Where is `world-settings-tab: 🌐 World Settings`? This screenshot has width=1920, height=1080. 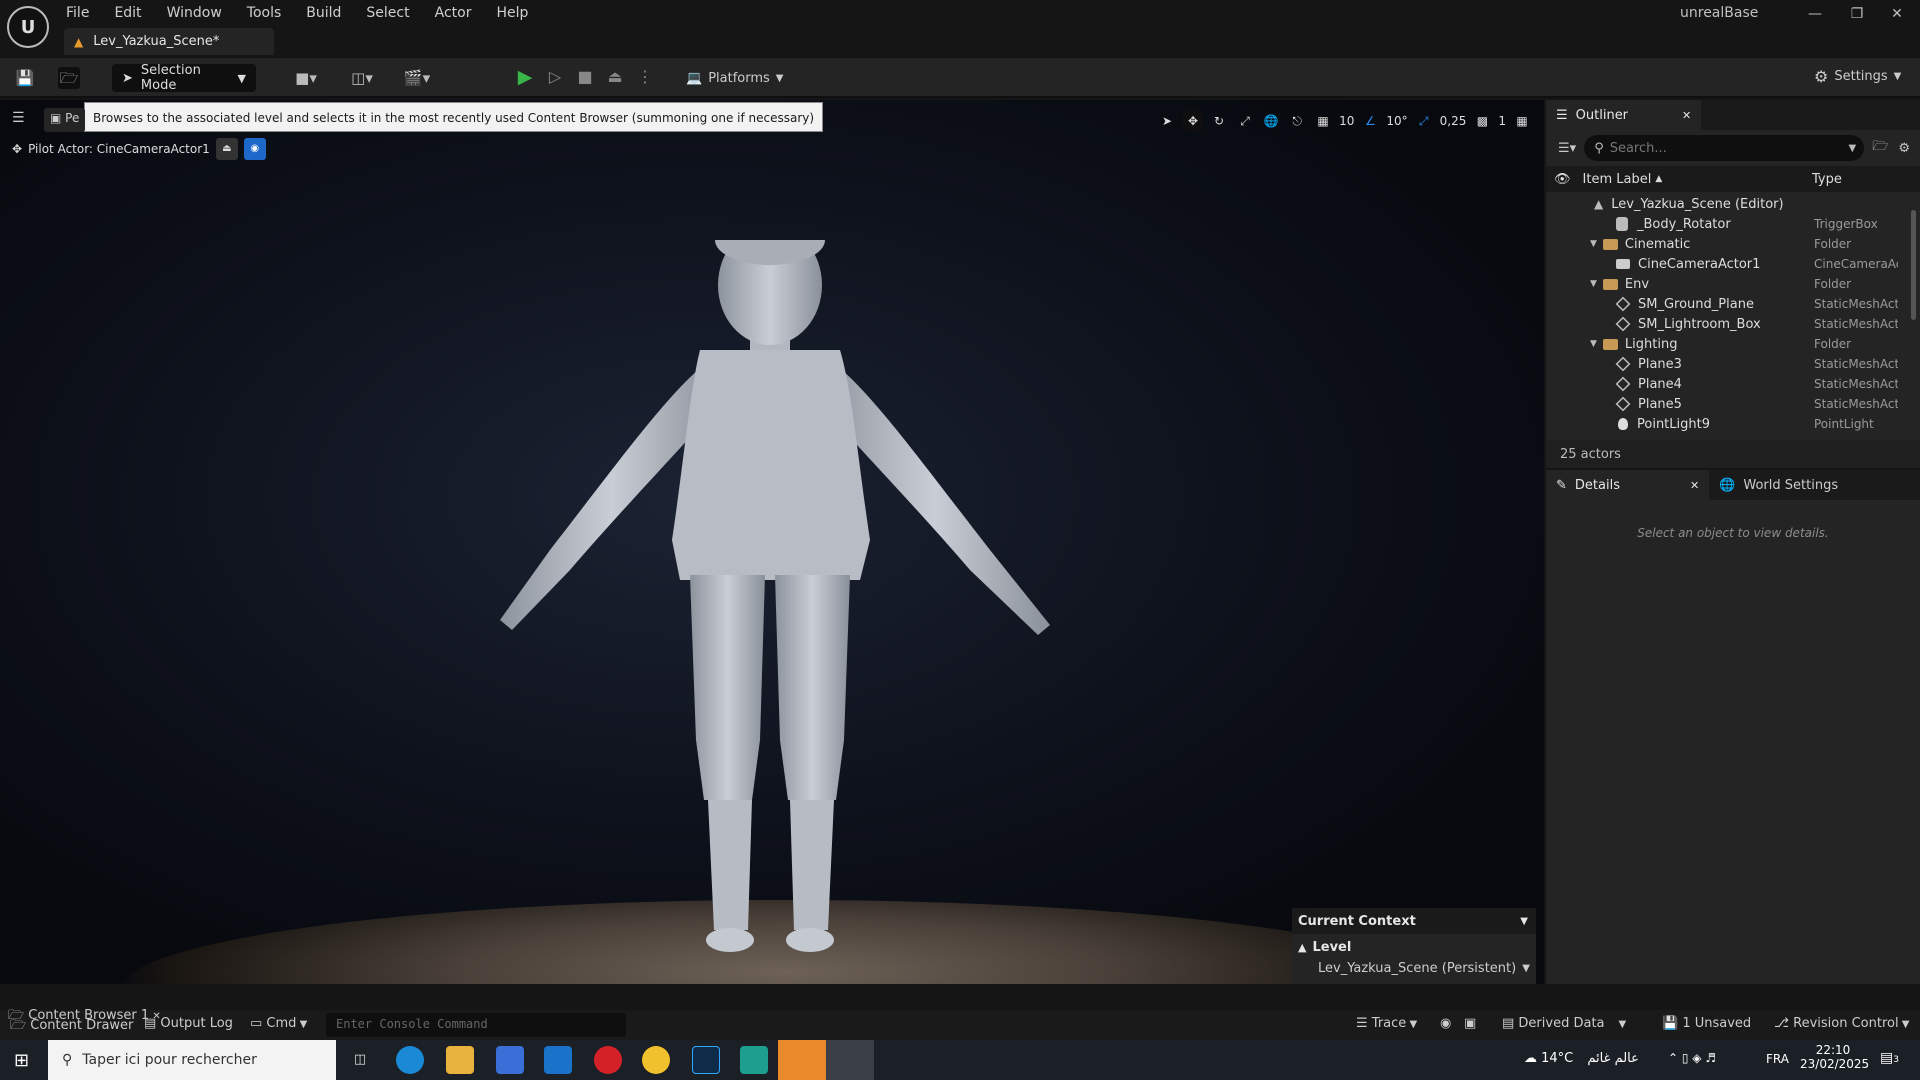
world-settings-tab: 🌐 World Settings is located at coordinates (1778, 485).